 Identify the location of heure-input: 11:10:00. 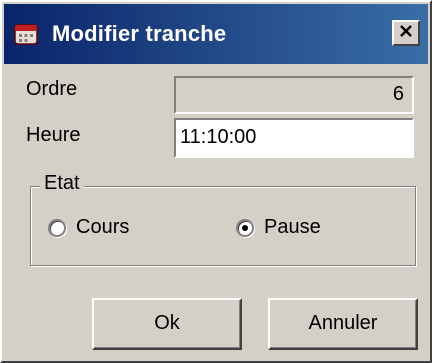
(294, 138).